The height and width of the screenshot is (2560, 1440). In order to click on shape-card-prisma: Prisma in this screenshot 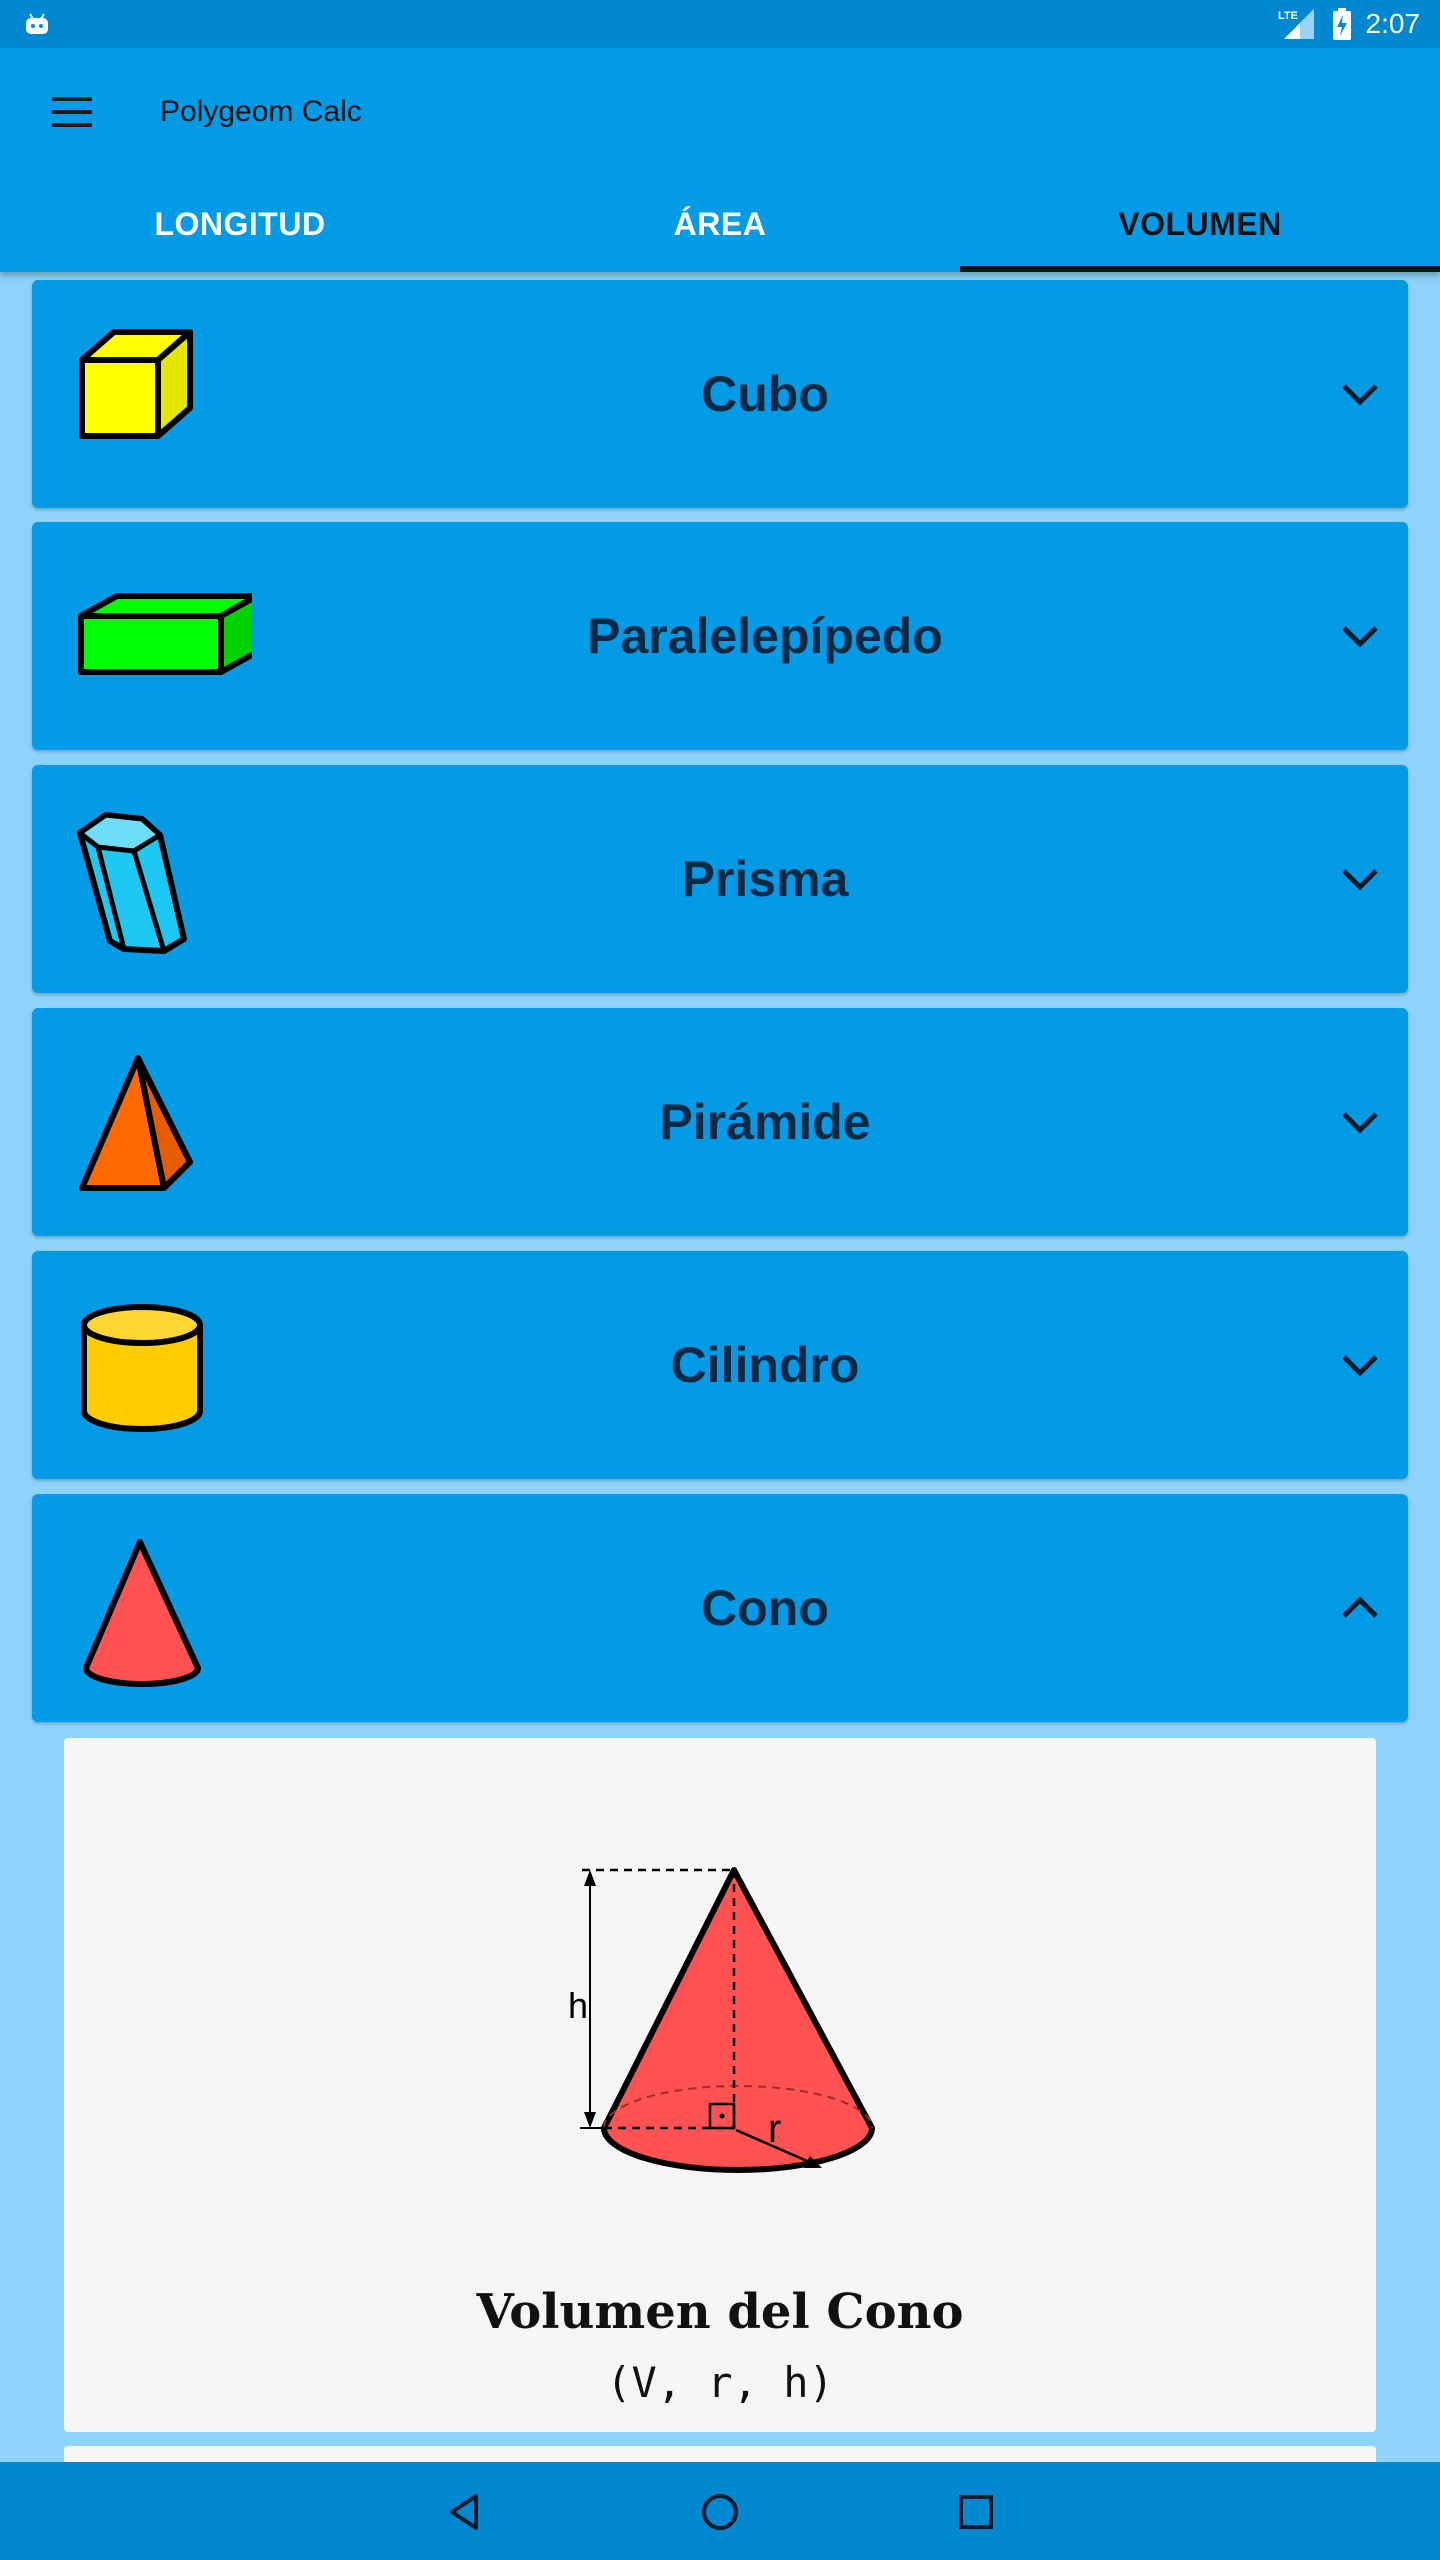, I will do `click(720, 879)`.